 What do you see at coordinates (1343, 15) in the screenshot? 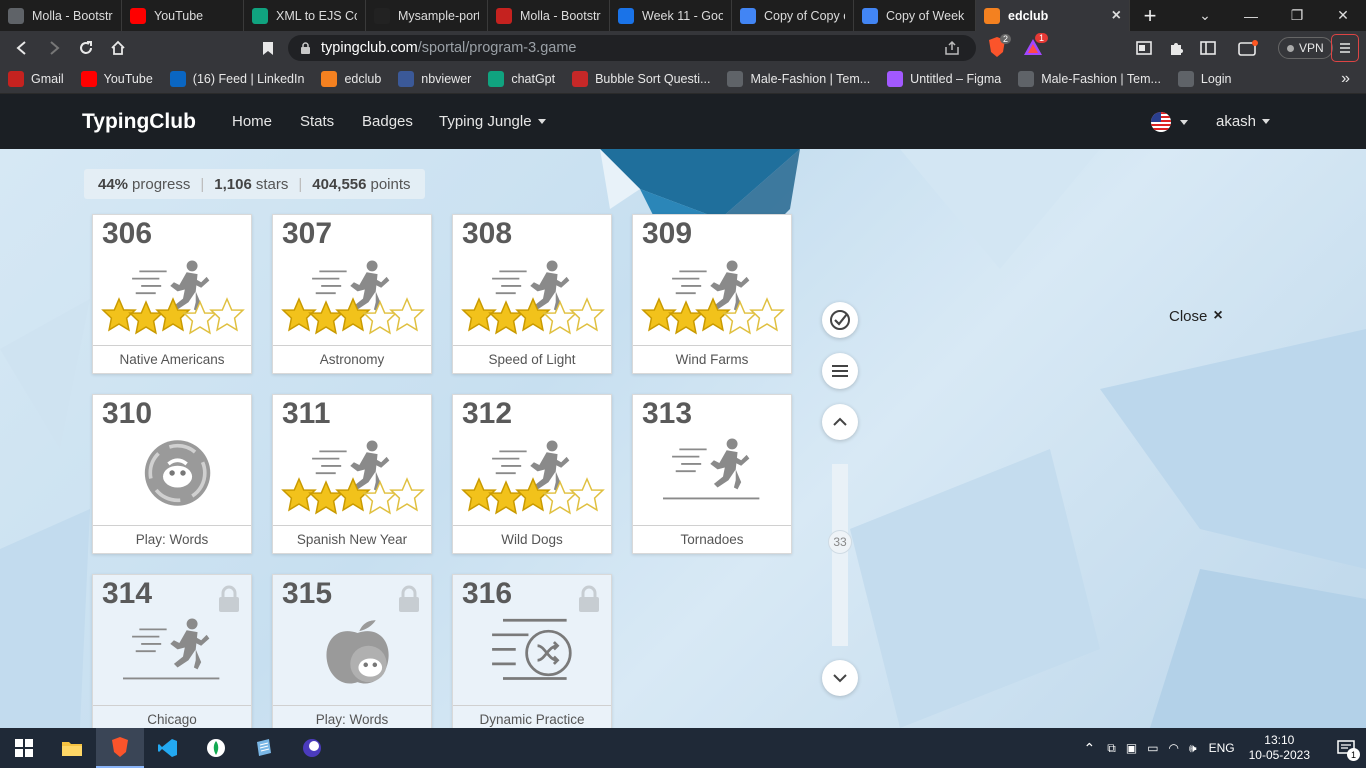
I see `window-close-icon: ✕` at bounding box center [1343, 15].